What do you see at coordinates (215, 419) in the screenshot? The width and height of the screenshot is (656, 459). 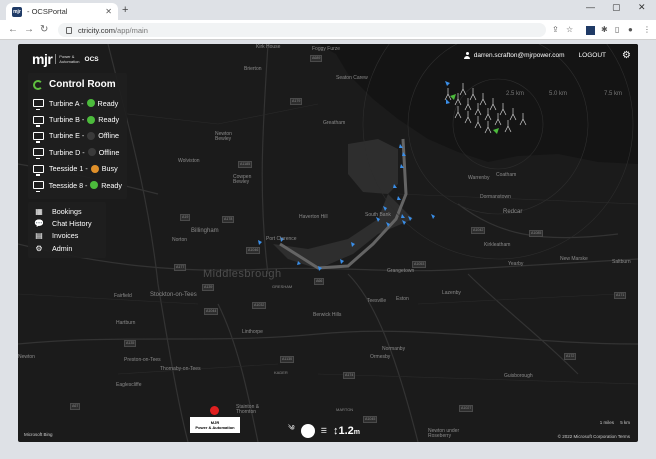 I see `company-location-marker: MJR Power & Automation` at bounding box center [215, 419].